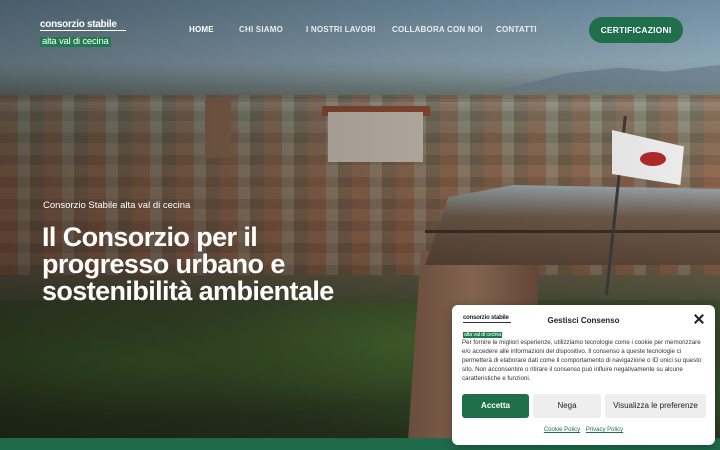 This screenshot has height=450, width=720. What do you see at coordinates (341, 29) in the screenshot?
I see `nav-i-nostri-lavori: I NOSTRI LAVORI` at bounding box center [341, 29].